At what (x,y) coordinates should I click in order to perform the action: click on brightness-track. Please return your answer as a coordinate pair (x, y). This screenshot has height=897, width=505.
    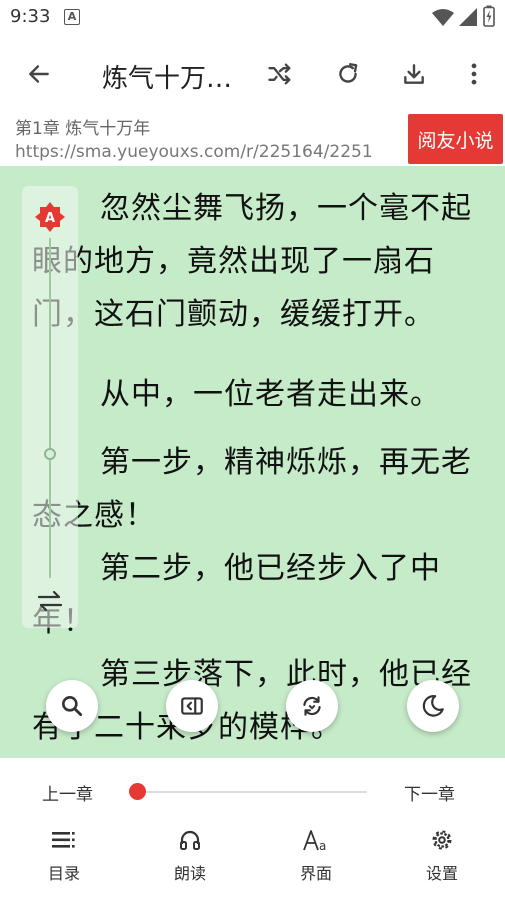
    Looking at the image, I should click on (50, 408).